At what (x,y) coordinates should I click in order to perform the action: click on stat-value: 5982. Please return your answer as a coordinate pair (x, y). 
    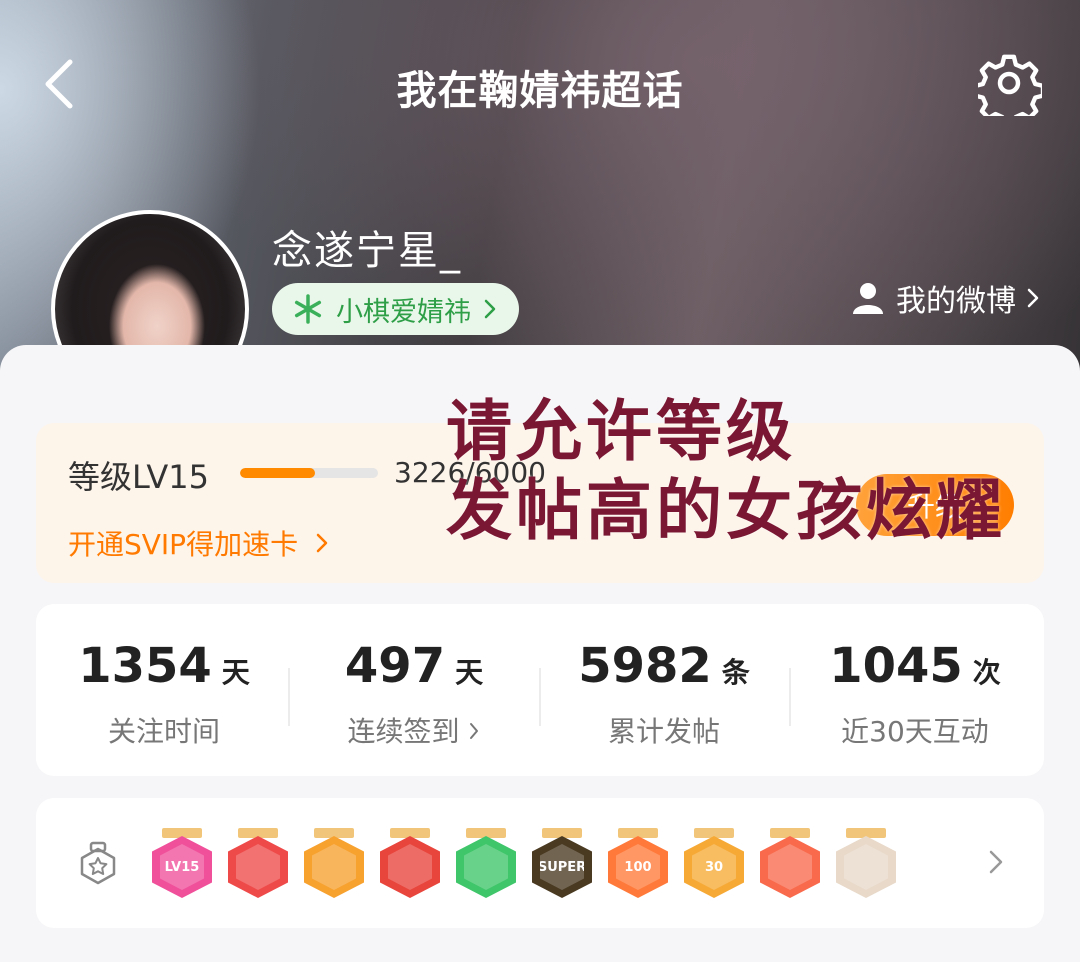
    Looking at the image, I should click on (645, 666).